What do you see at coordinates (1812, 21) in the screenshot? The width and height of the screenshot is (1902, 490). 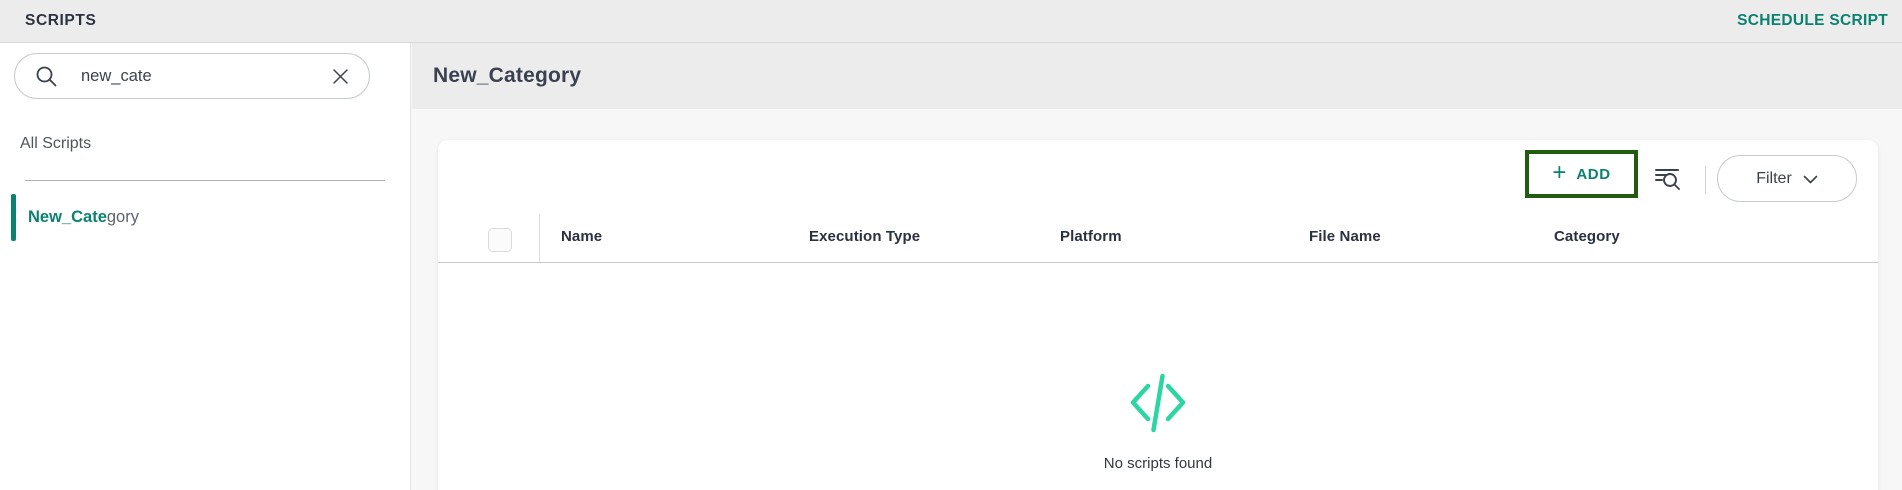 I see `schedule-script-button: SCHEDULE SCRIPT` at bounding box center [1812, 21].